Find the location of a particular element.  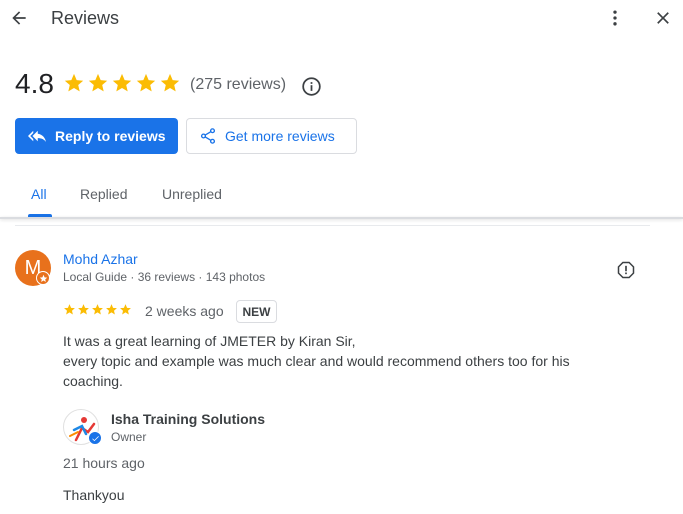

info-button is located at coordinates (311, 86).